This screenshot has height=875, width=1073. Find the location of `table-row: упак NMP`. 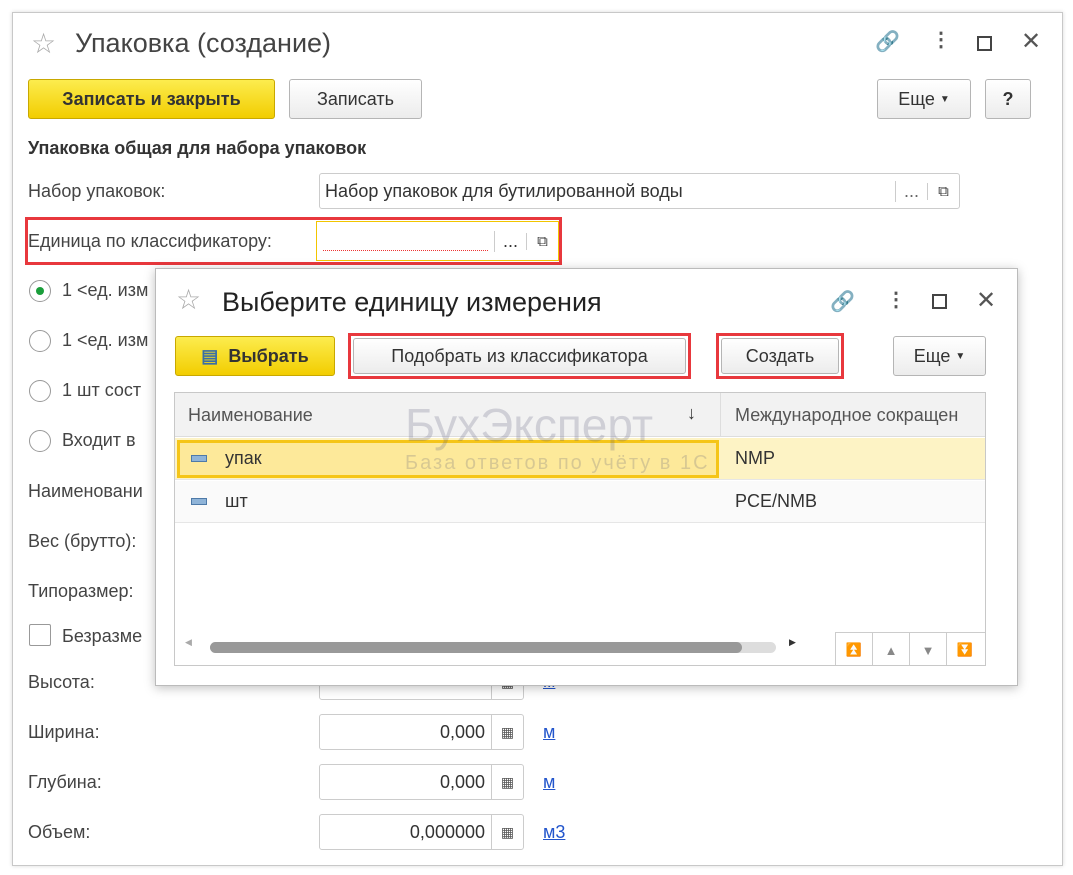

table-row: упак NMP is located at coordinates (580, 459).